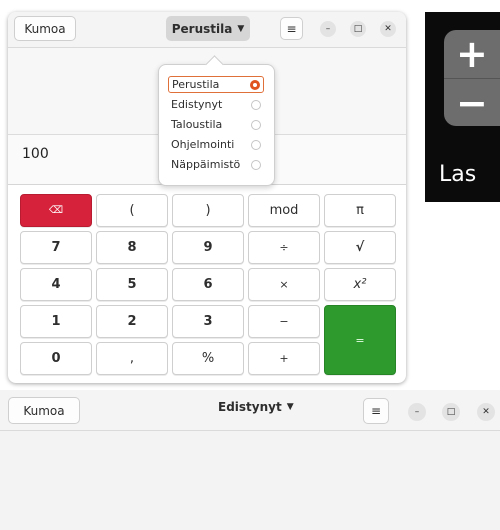 The width and height of the screenshot is (500, 530). I want to click on digit-9-button: 9, so click(208, 247).